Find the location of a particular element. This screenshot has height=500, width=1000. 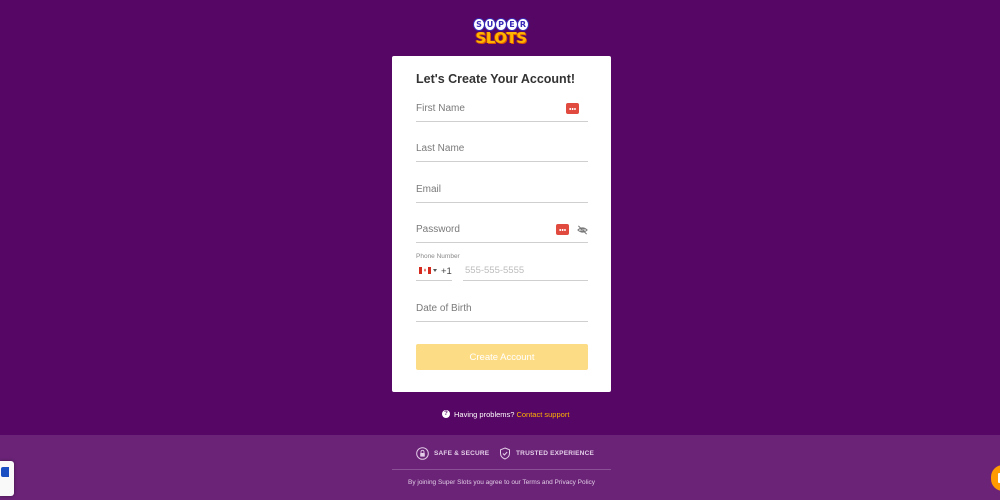

help-line: ? Having problems? Contact support is located at coordinates (505, 414).